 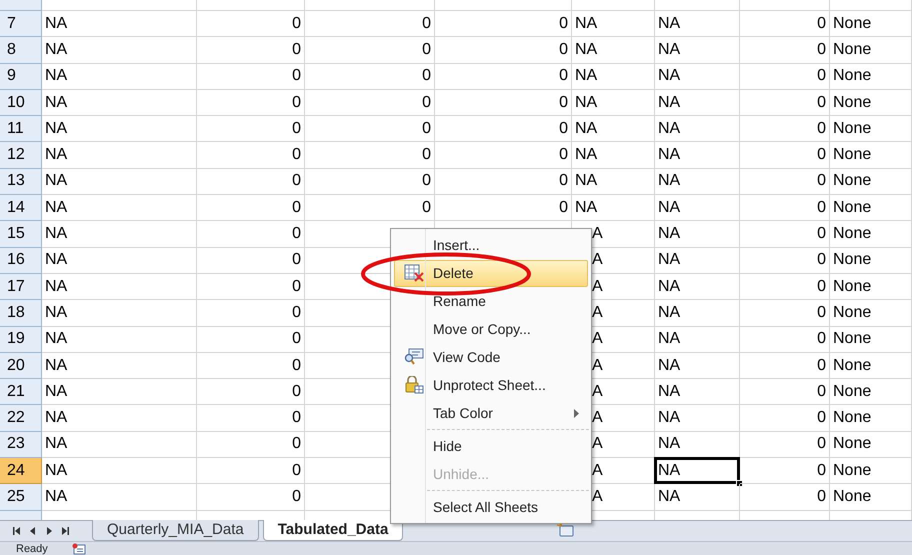 I want to click on row-header: 19, so click(x=21, y=339).